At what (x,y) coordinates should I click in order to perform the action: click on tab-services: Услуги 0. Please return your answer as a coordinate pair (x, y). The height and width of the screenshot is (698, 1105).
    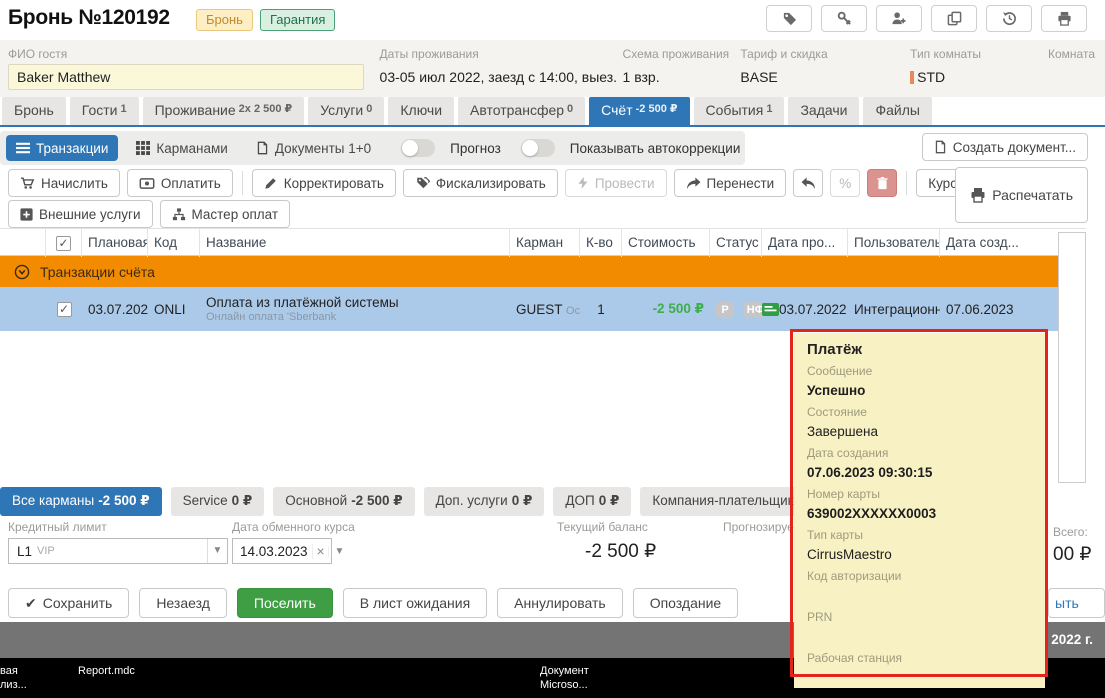
    Looking at the image, I should click on (346, 111).